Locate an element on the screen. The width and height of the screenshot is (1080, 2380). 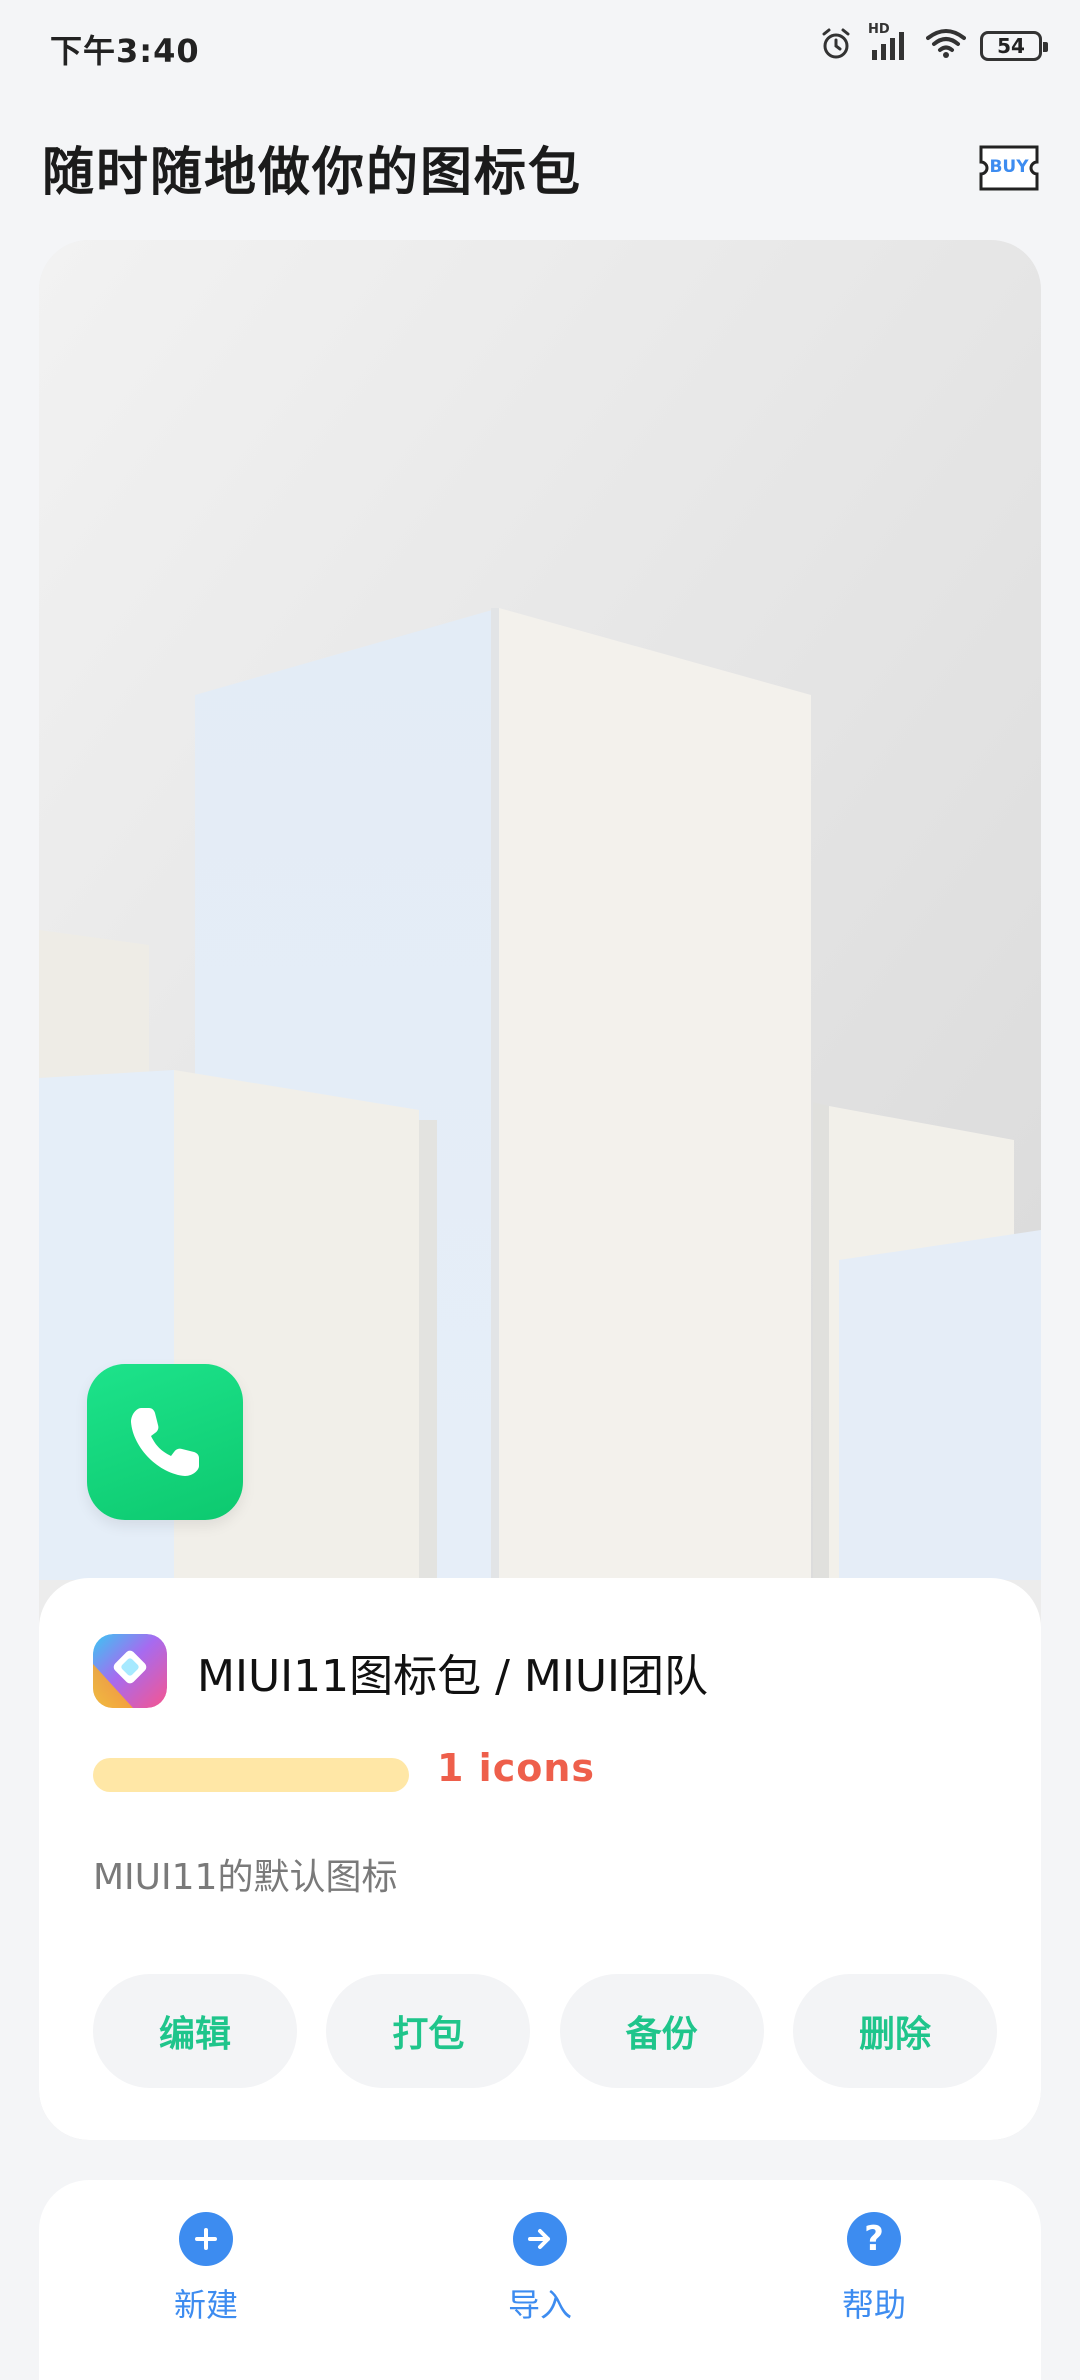
pack-description: MIUI11的默认图标 is located at coordinates (245, 1877).